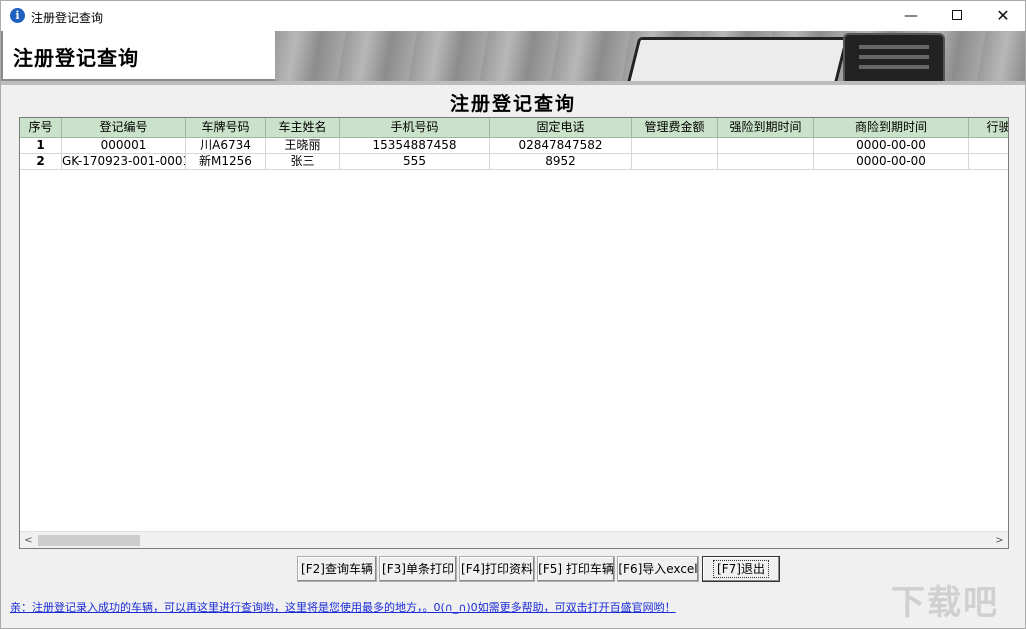  I want to click on close-button: ✕, so click(1003, 16).